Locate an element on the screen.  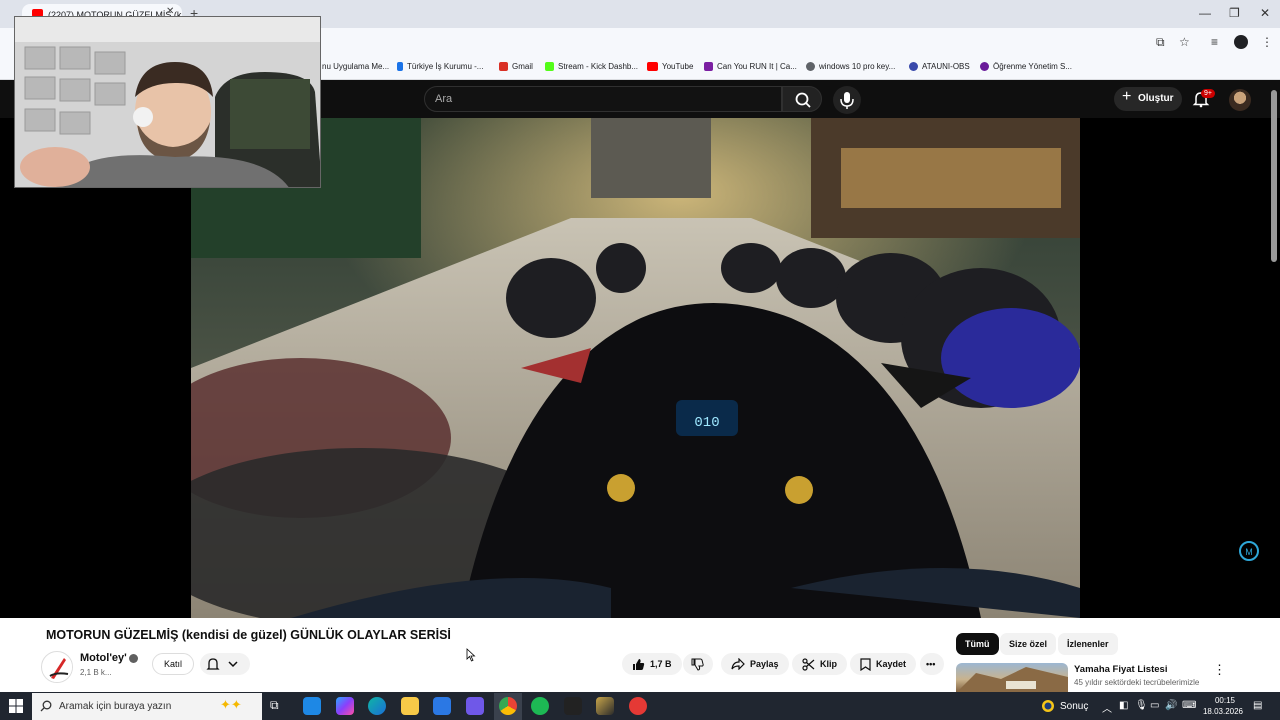
taskbar-app-spotify-icon is located at coordinates (540, 706).